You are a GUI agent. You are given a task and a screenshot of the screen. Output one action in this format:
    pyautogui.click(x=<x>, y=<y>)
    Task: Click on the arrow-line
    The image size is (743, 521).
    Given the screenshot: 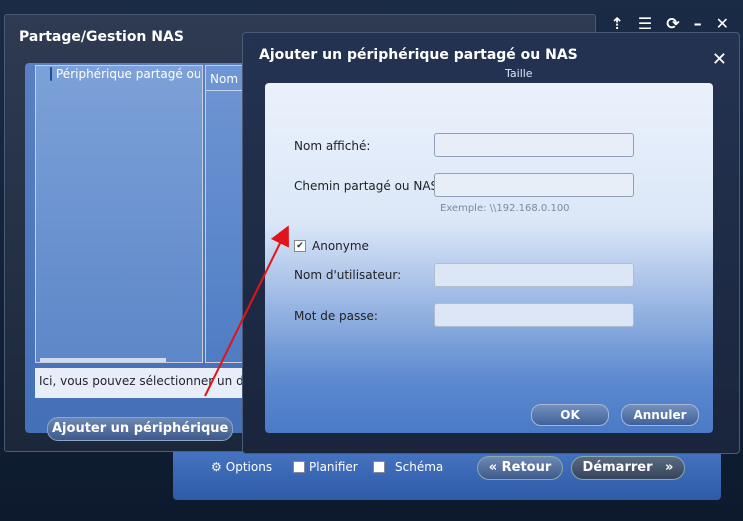 What is the action you would take?
    pyautogui.click(x=246, y=311)
    